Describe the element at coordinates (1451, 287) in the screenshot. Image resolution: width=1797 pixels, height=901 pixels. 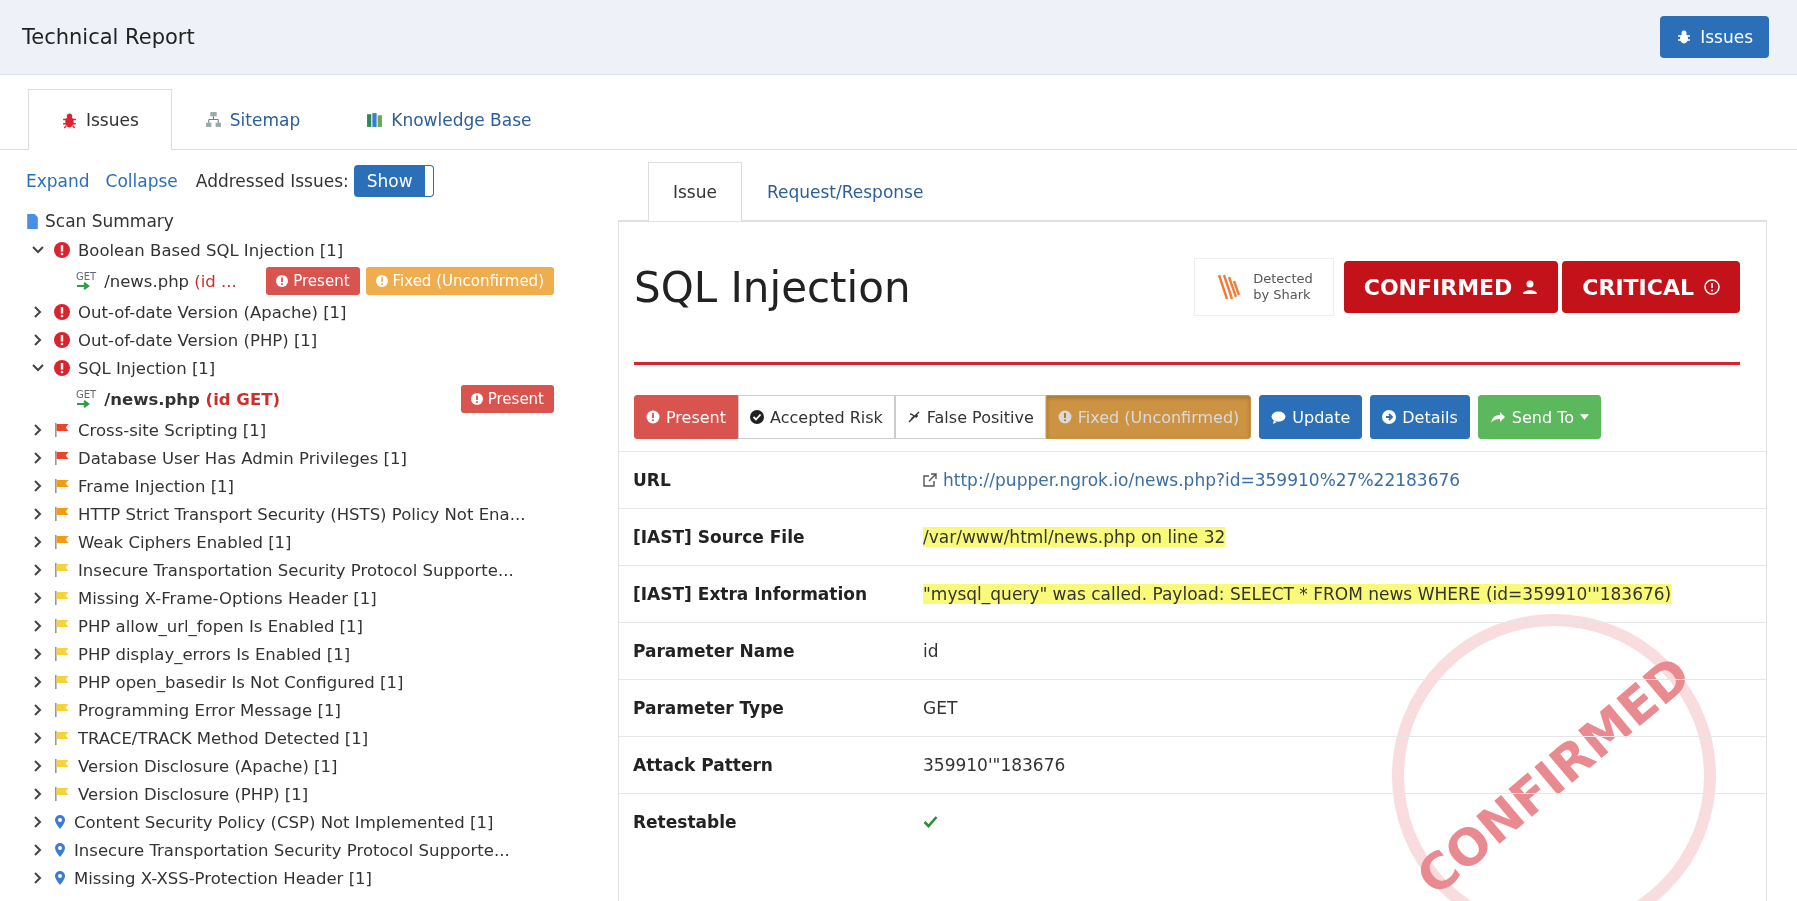
I see `confirmed-button: CONFIRMED` at that location.